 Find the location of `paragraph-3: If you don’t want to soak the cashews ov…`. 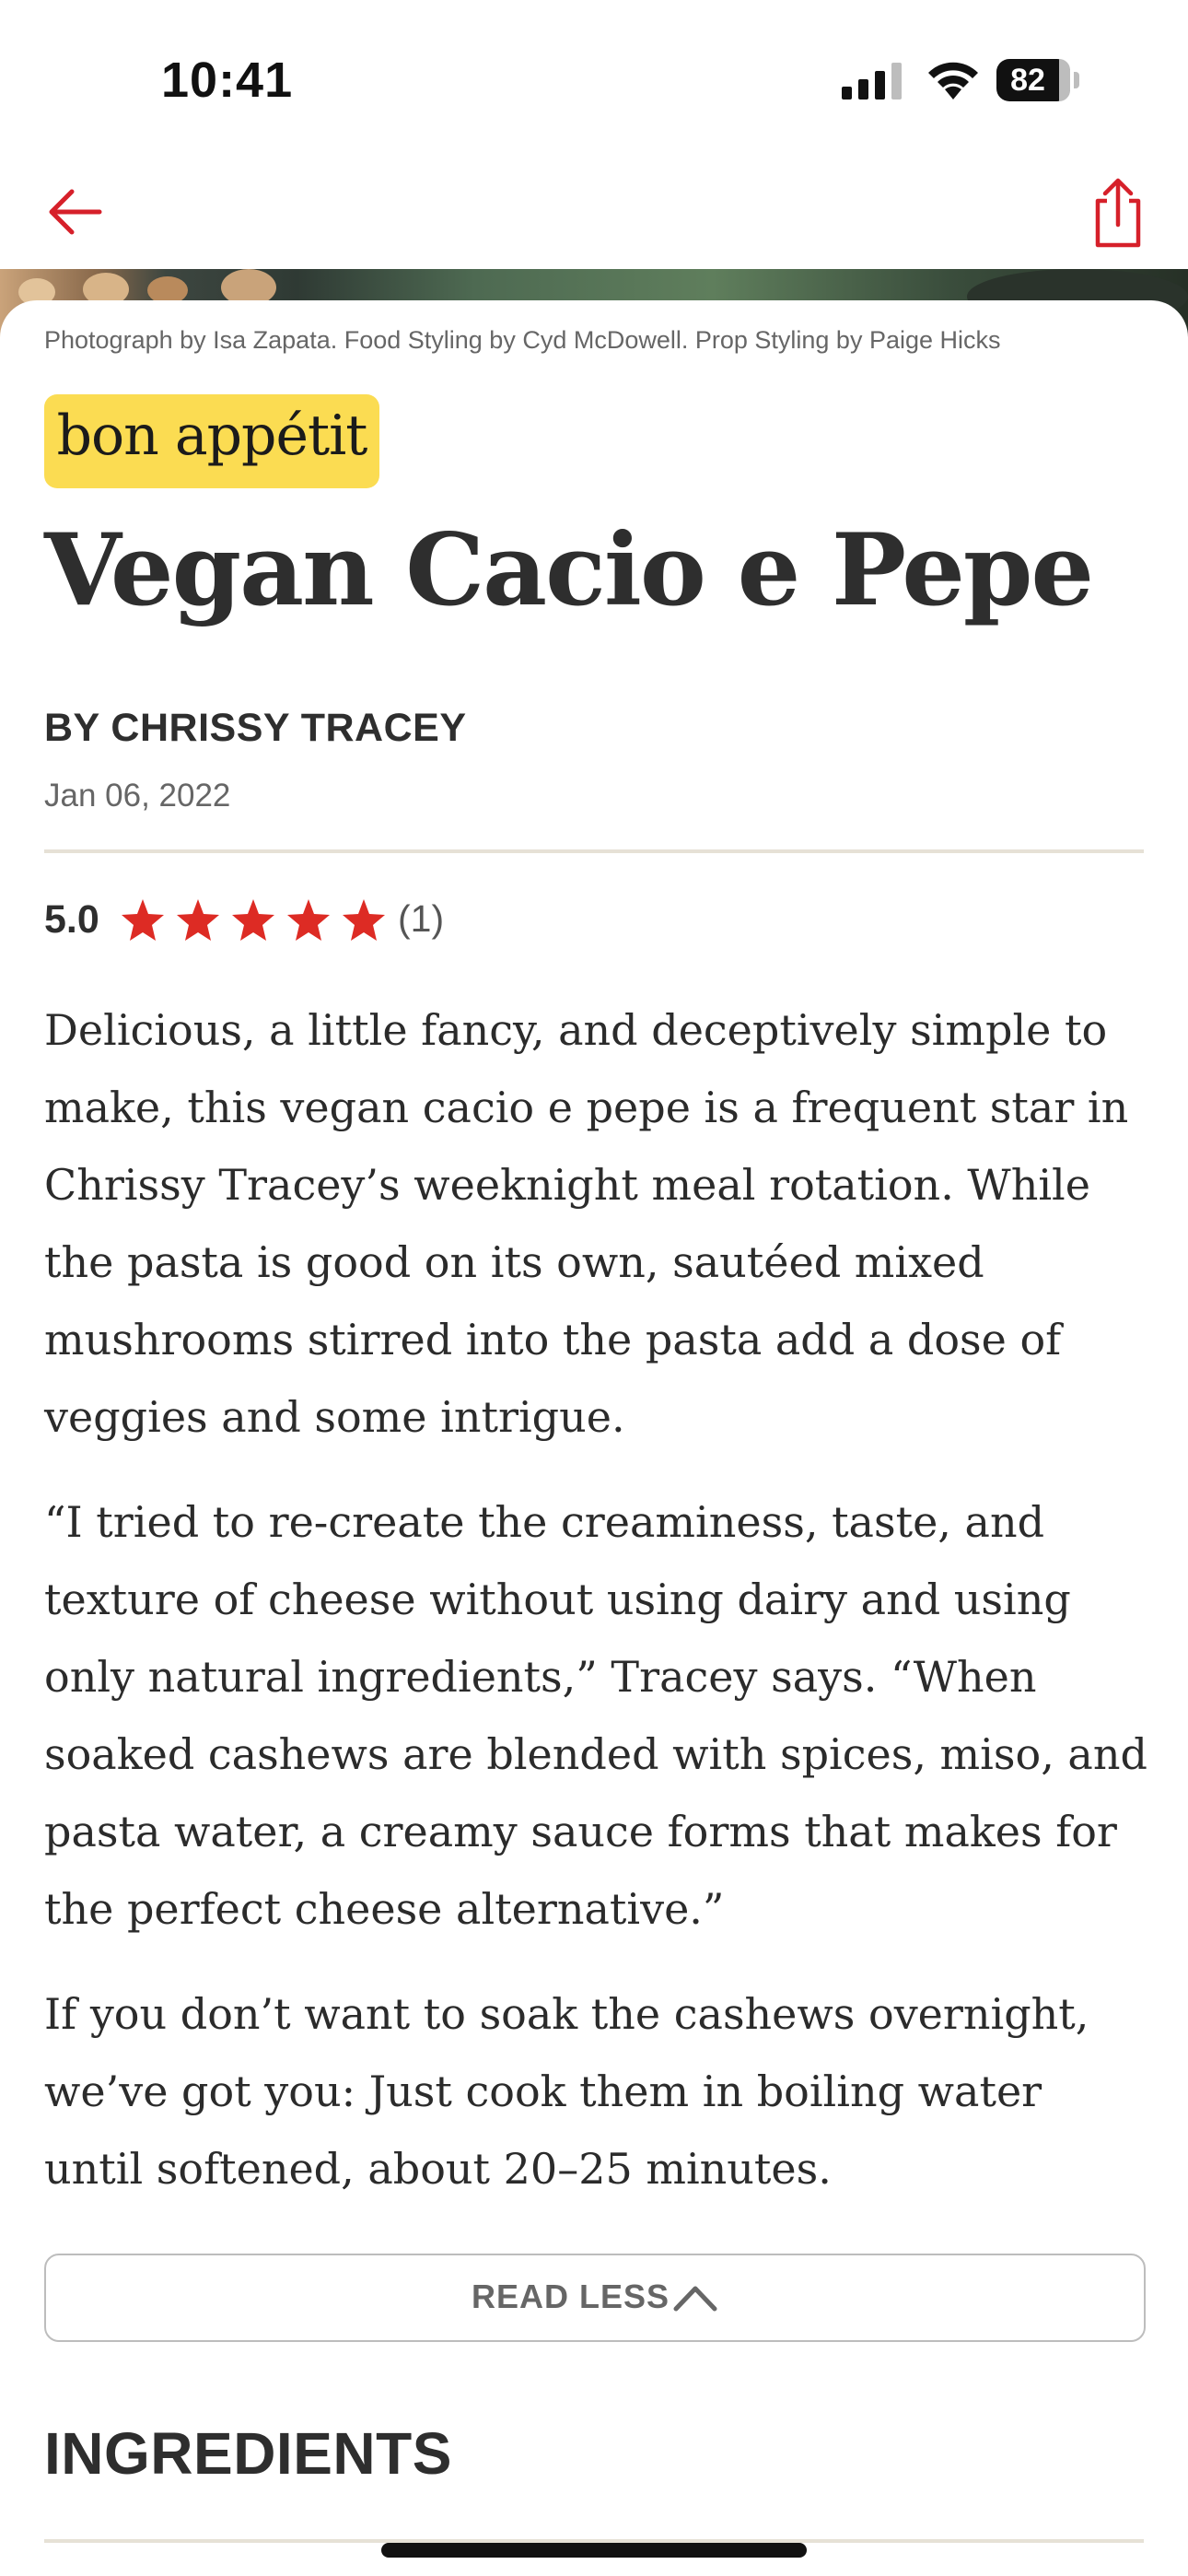

paragraph-3: If you don’t want to soak the cashews ov… is located at coordinates (566, 2091).